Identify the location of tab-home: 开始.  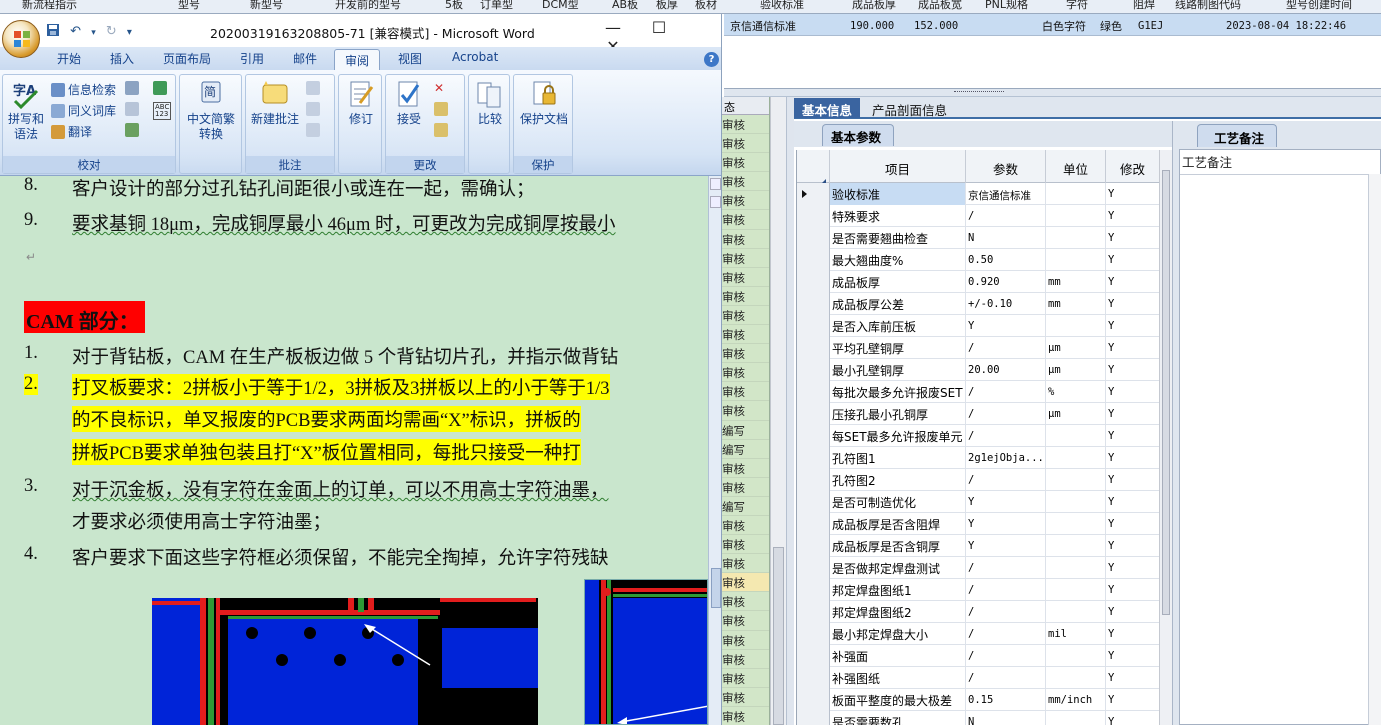
(69, 58).